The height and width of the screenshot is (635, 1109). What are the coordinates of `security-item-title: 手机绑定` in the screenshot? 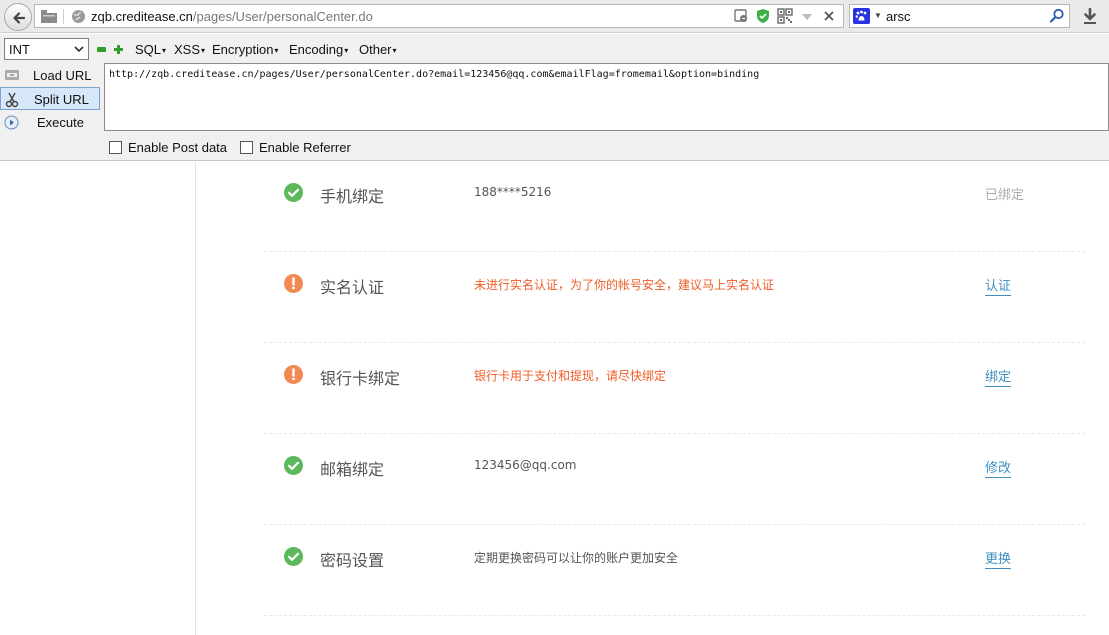 It's located at (352, 196).